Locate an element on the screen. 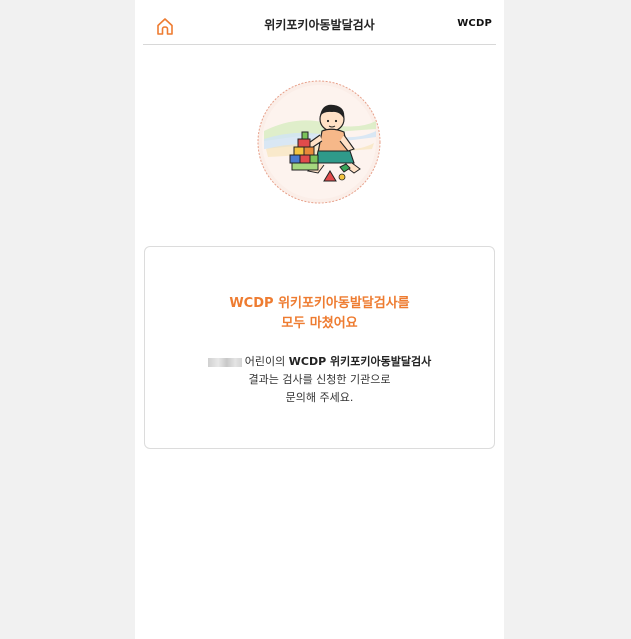  redacted-child-name is located at coordinates (224, 362).